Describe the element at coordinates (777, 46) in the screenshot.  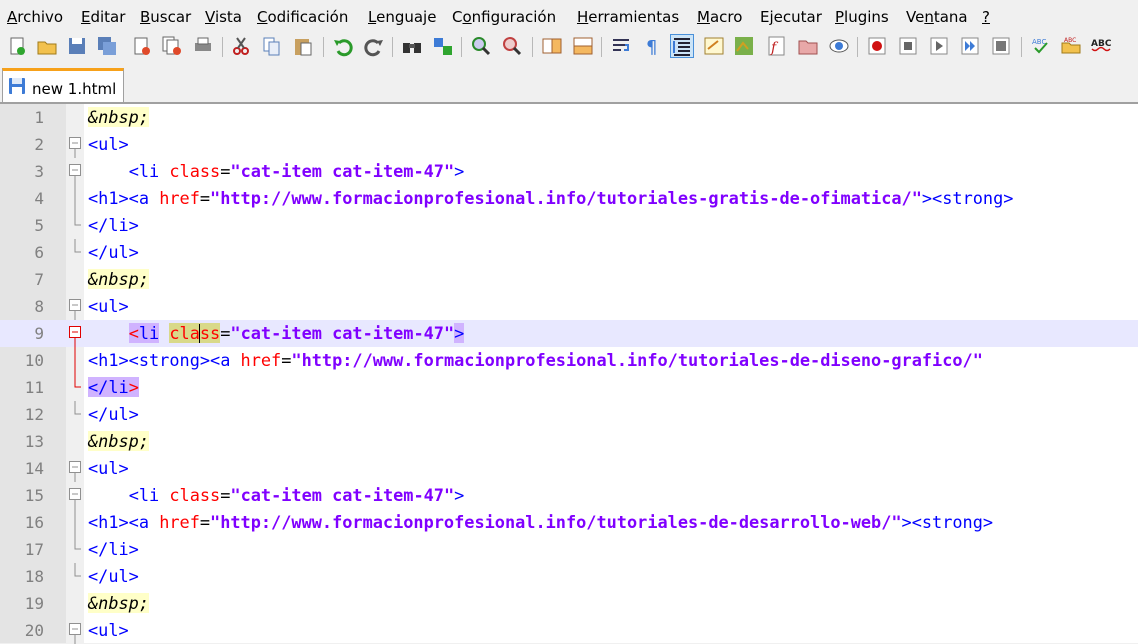
I see `function-list-icon: f` at that location.